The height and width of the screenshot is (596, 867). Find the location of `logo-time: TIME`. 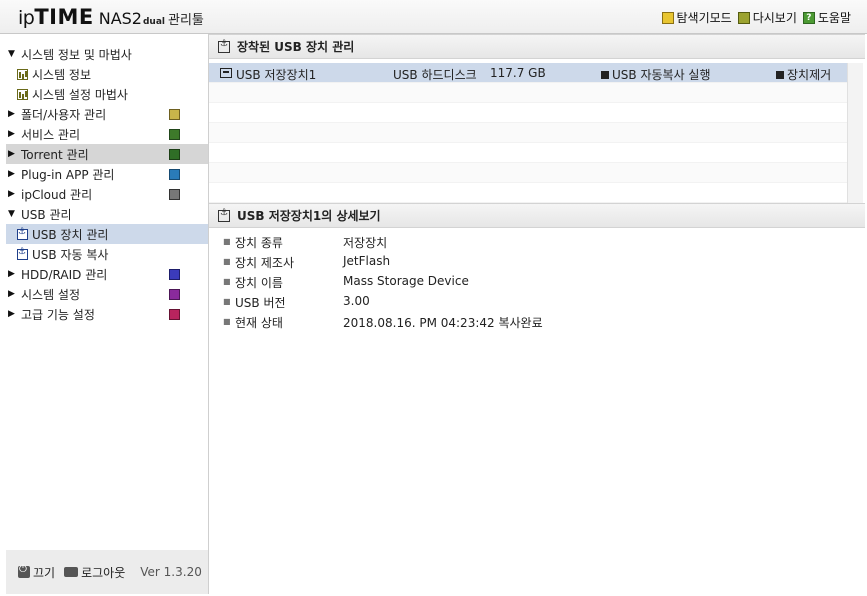

logo-time: TIME is located at coordinates (64, 17).